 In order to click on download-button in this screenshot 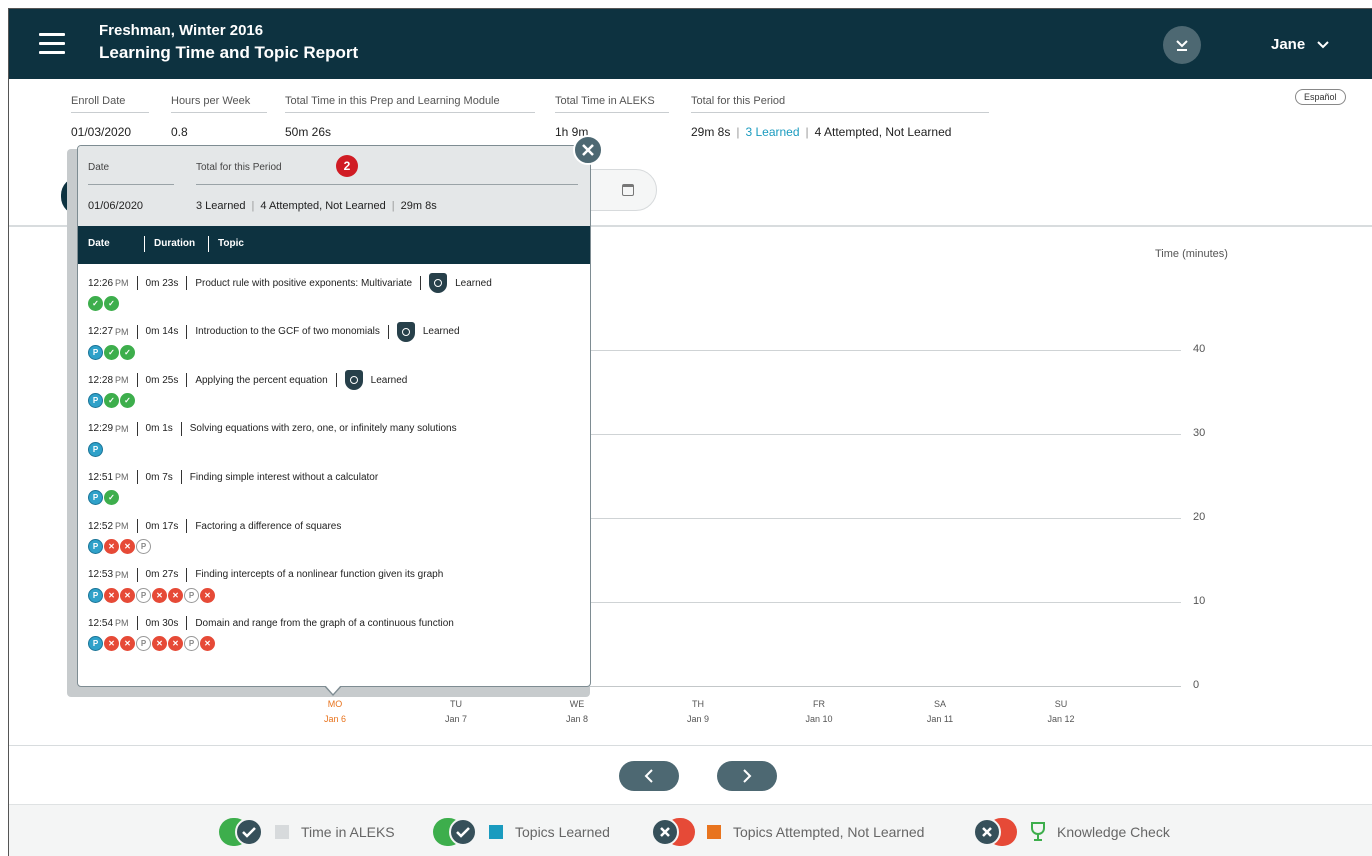, I will do `click(1182, 45)`.